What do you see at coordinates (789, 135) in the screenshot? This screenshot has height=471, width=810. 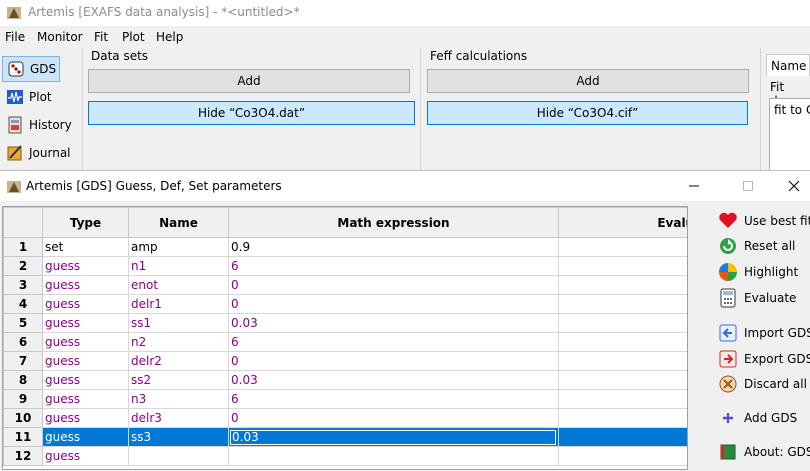 I see `fit-description-field: fit to C` at bounding box center [789, 135].